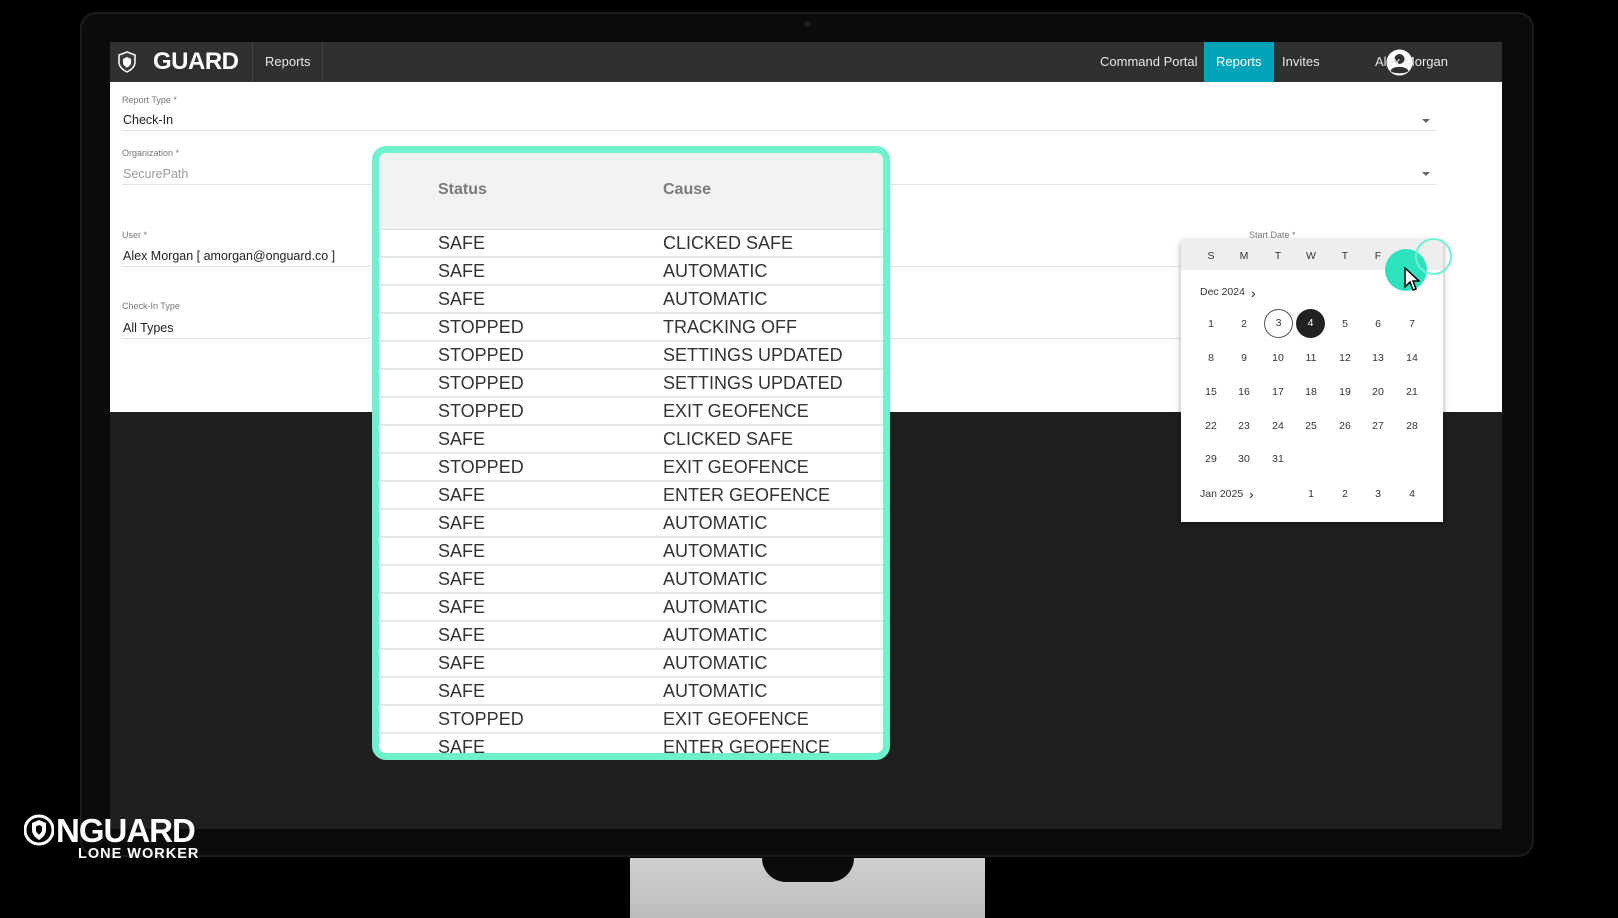 The image size is (1618, 918). Describe the element at coordinates (1278, 358) in the screenshot. I see `calendar-day: 10` at that location.